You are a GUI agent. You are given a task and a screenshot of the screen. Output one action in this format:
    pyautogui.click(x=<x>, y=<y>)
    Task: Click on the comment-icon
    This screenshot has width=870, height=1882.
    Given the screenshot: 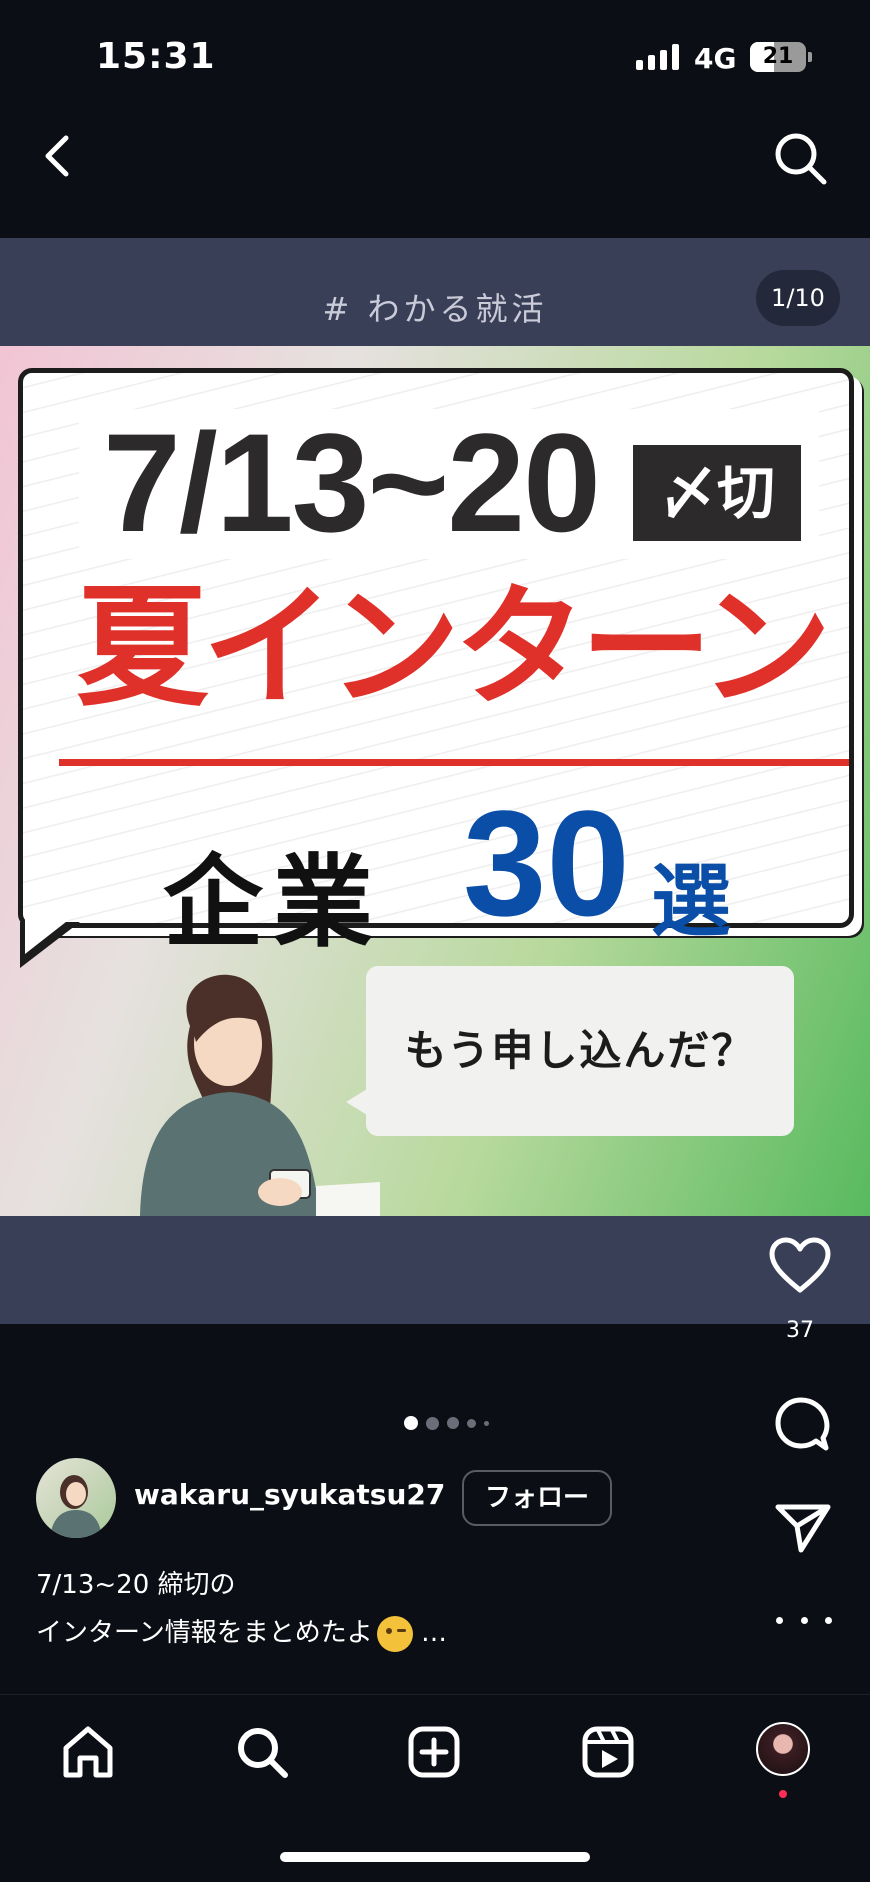 What is the action you would take?
    pyautogui.click(x=802, y=1424)
    